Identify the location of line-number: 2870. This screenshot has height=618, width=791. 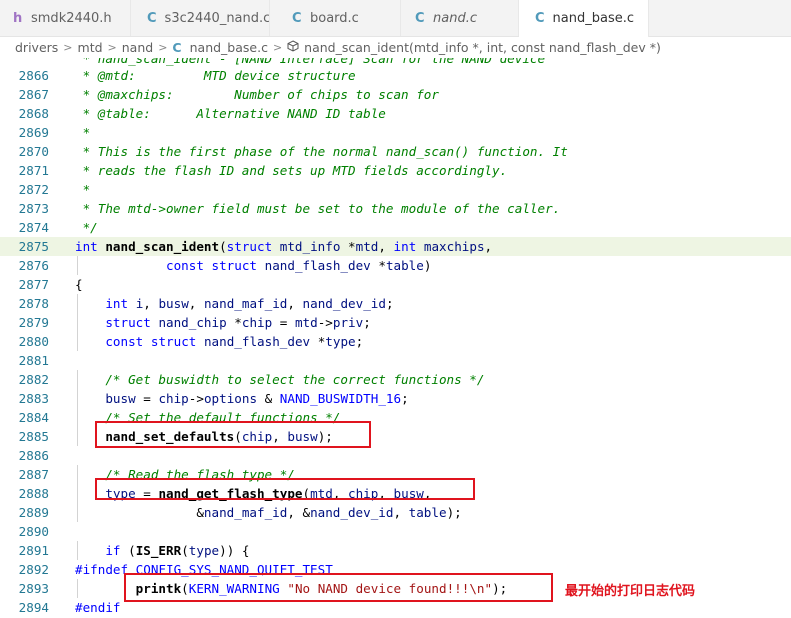
(33, 151).